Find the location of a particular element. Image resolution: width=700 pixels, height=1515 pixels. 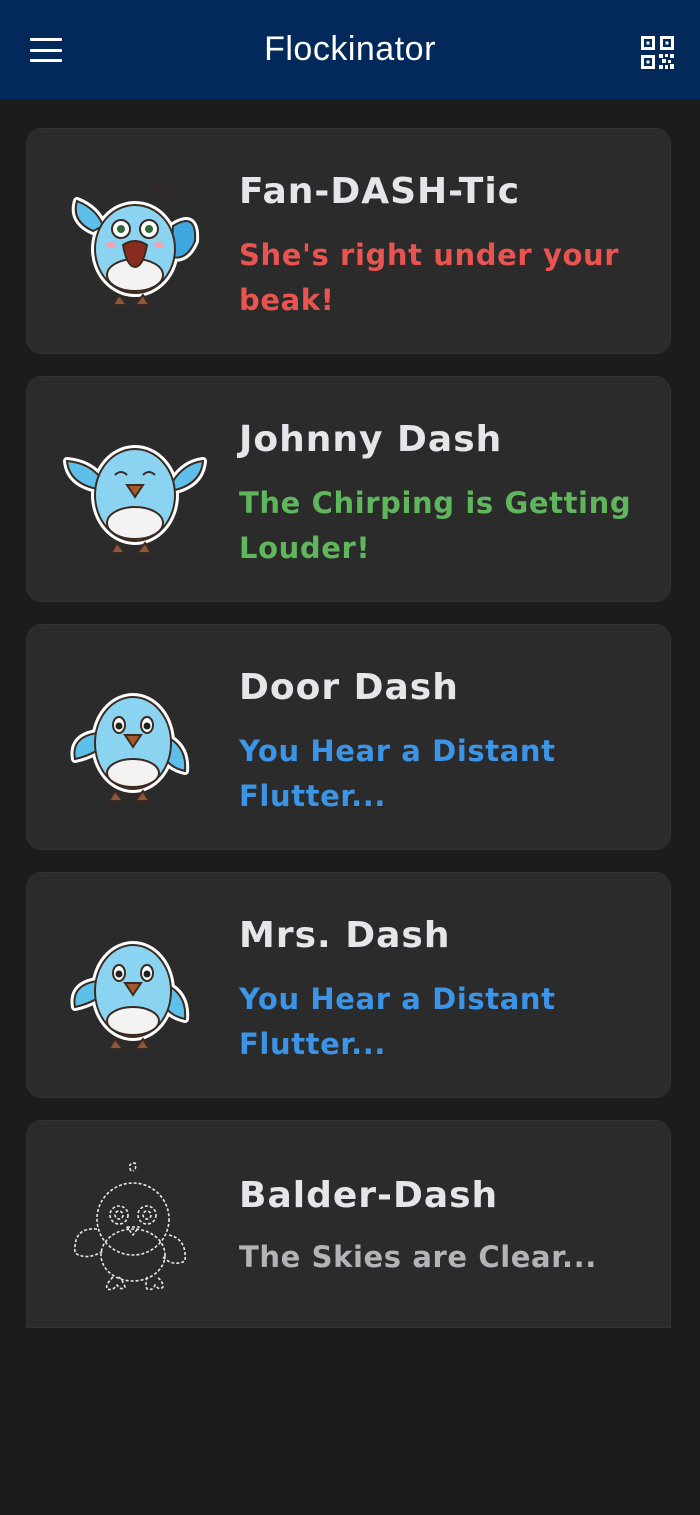

bird-status: The Chirping is Getting Louder! is located at coordinates (435, 525).